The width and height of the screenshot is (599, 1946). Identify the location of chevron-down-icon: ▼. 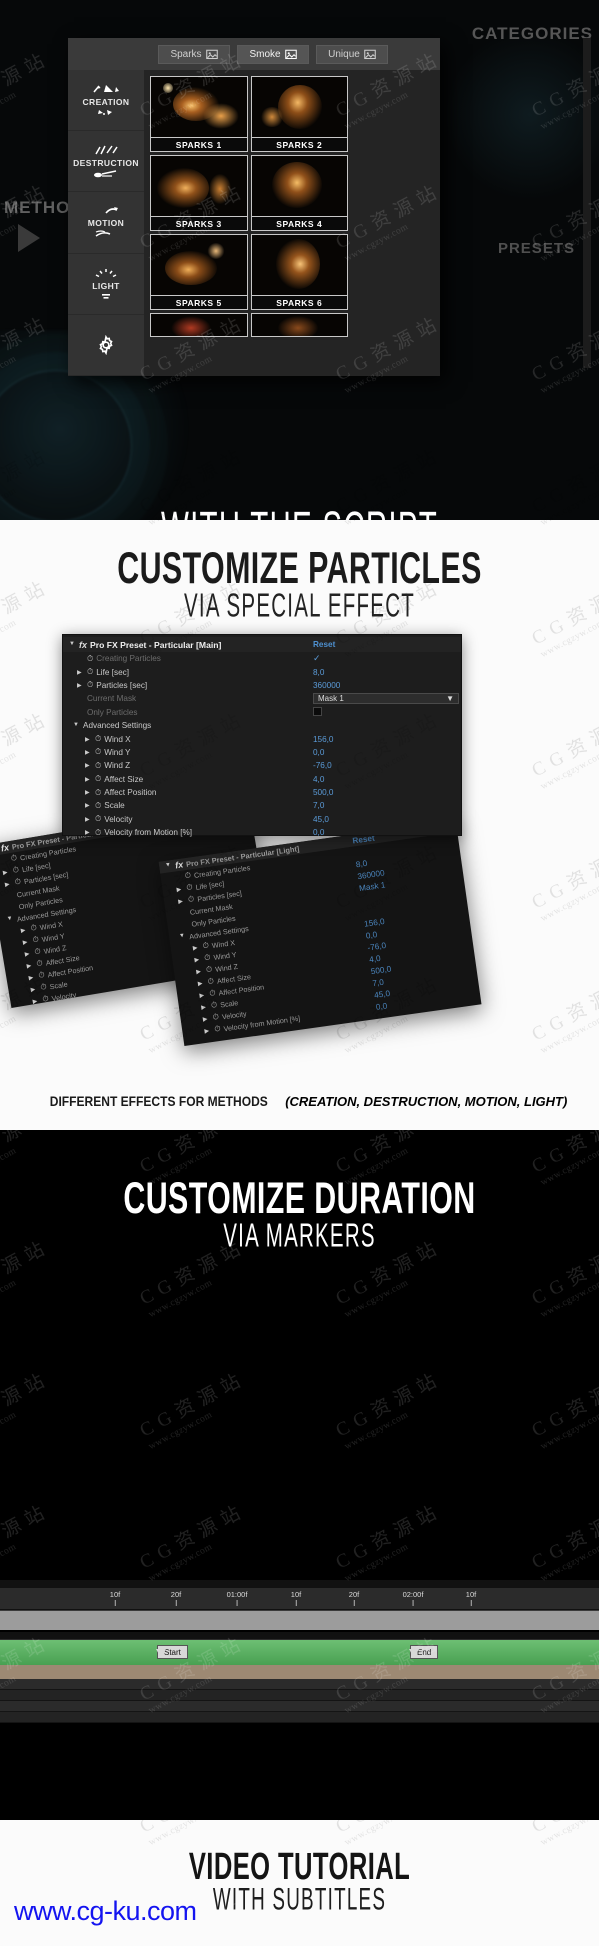
(450, 699).